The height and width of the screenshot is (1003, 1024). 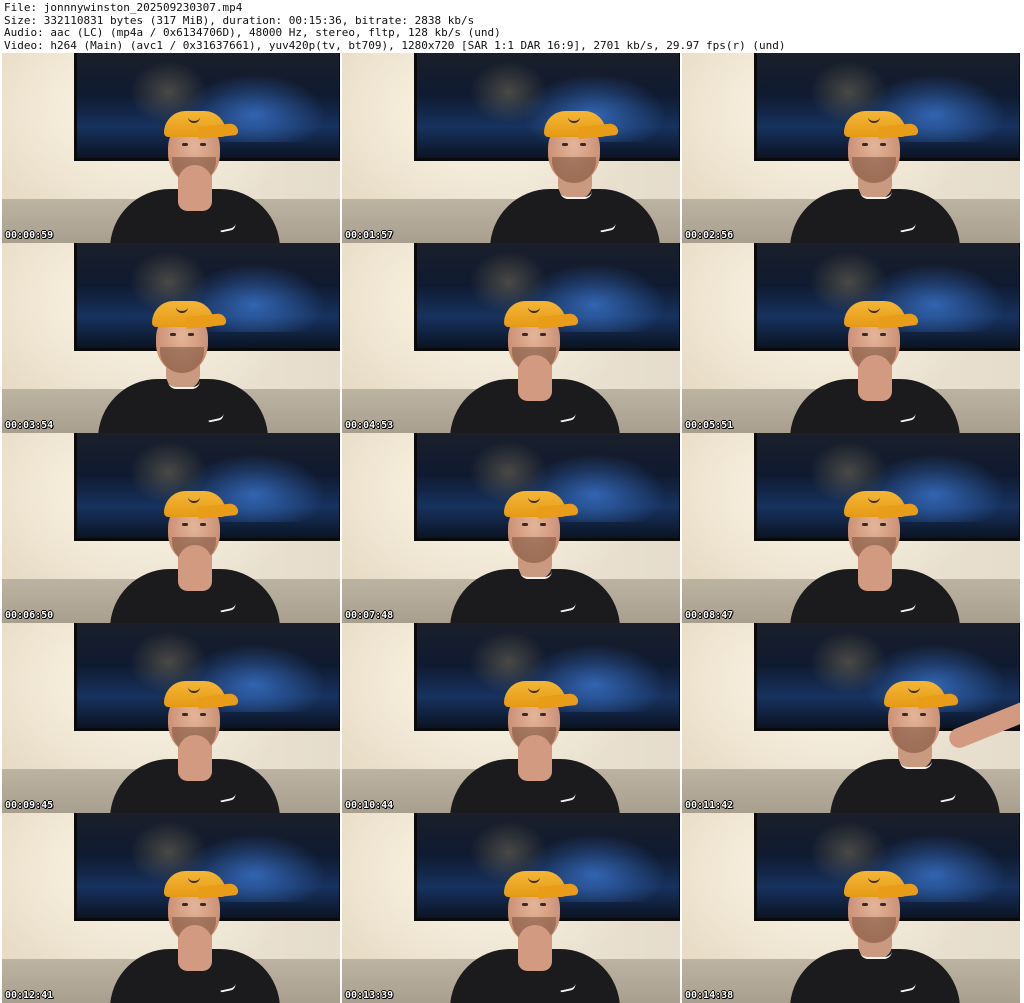 I want to click on video-thumbnail: 00:08:47, so click(x=851, y=528).